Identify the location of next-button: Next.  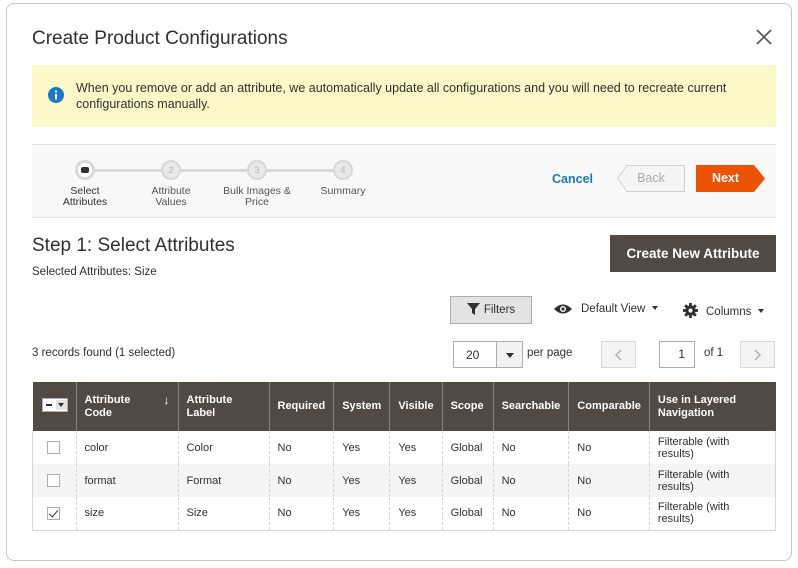
(730, 178).